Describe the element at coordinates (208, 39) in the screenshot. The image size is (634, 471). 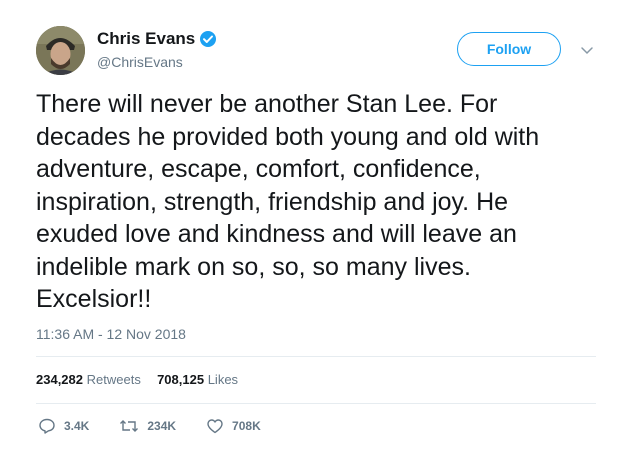
I see `verified-badge-icon` at that location.